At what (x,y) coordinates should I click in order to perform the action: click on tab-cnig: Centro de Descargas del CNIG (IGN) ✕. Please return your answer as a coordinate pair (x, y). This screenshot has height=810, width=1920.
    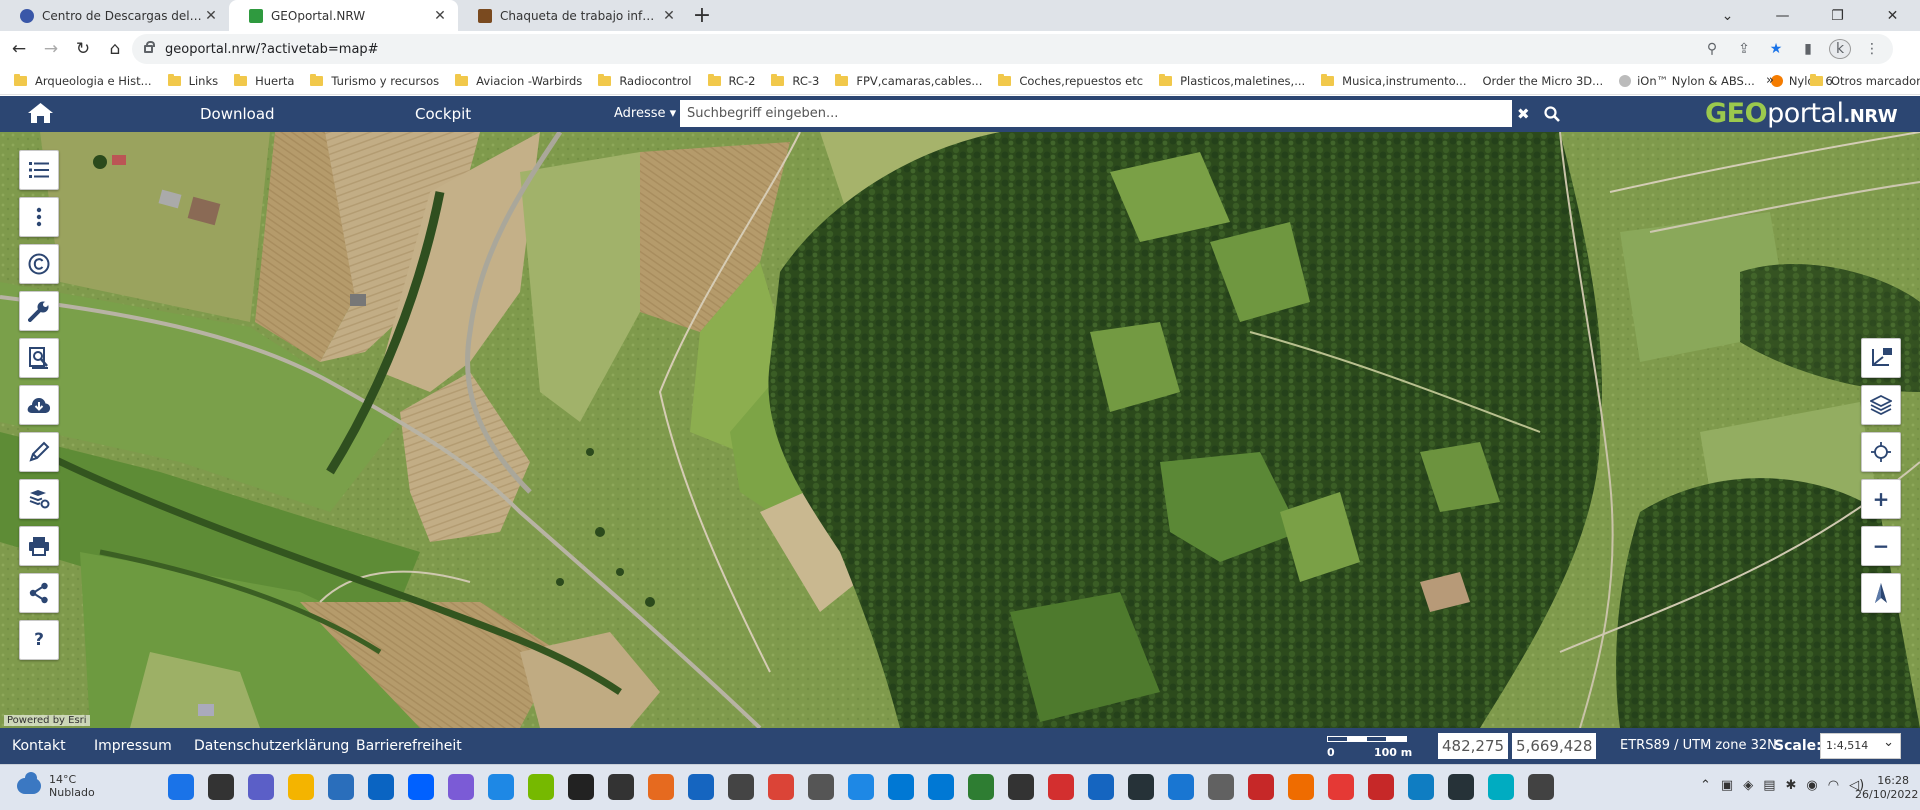
    Looking at the image, I should click on (114, 15).